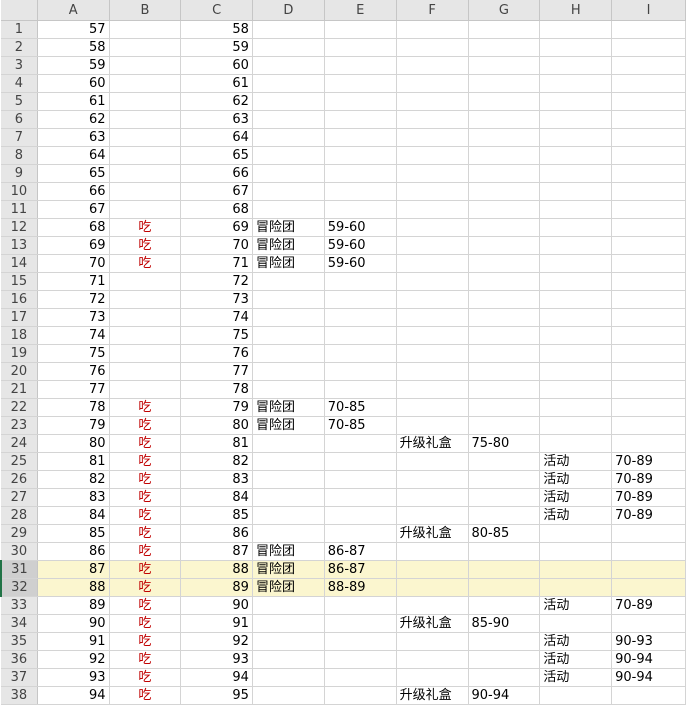 The width and height of the screenshot is (686, 706). What do you see at coordinates (19, 317) in the screenshot?
I see `row-header: 17` at bounding box center [19, 317].